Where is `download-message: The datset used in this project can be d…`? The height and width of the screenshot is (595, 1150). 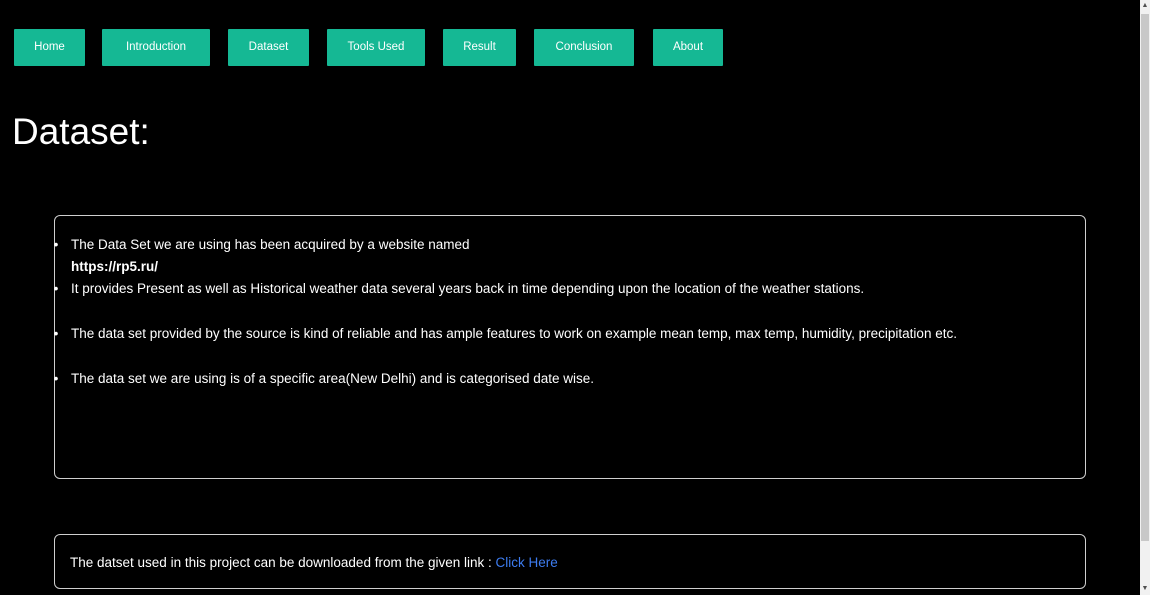 download-message: The datset used in this project can be d… is located at coordinates (314, 563).